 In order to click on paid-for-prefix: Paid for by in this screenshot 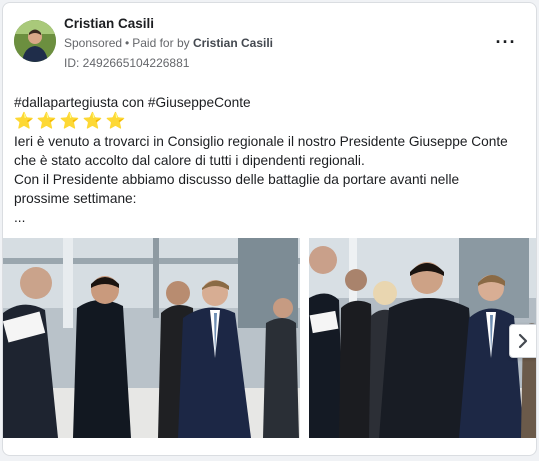, I will do `click(161, 43)`.